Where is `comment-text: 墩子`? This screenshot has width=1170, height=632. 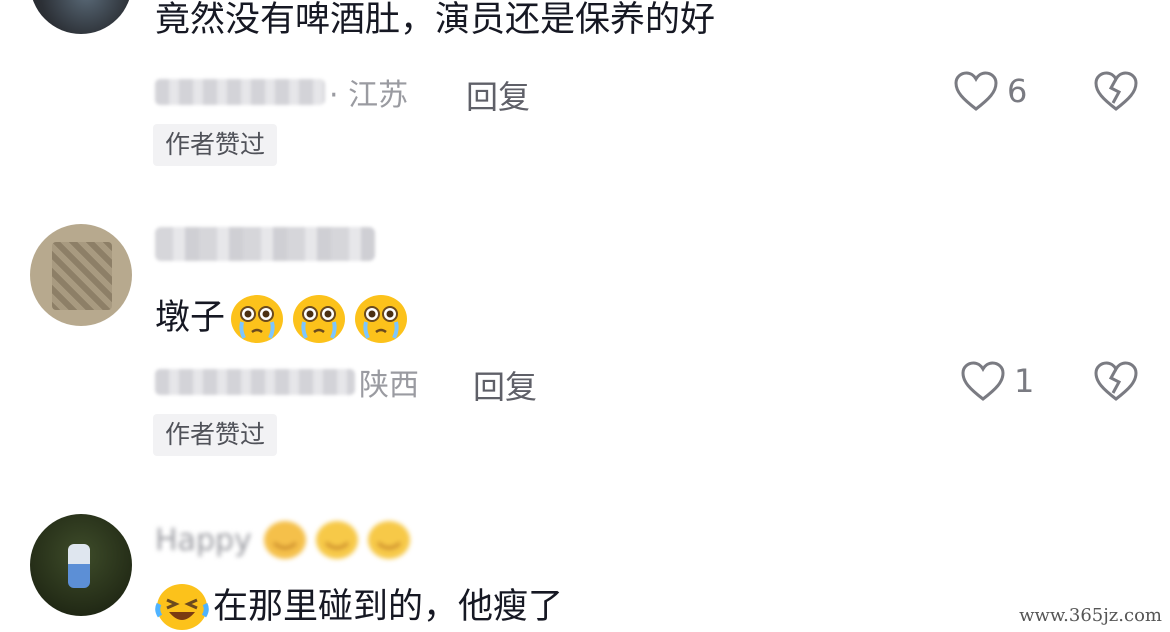 comment-text: 墩子 is located at coordinates (282, 318).